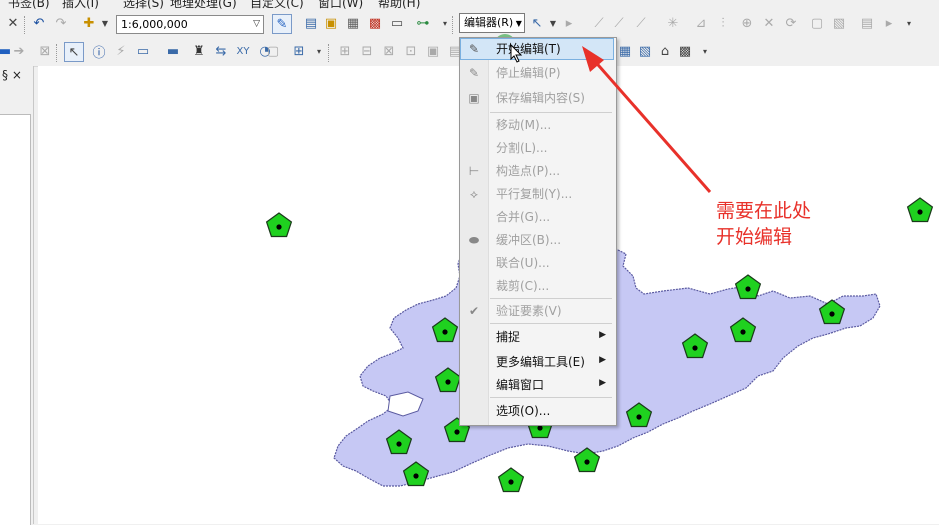 Image resolution: width=939 pixels, height=525 pixels. I want to click on editor-toolbar-icon: ✎, so click(282, 24).